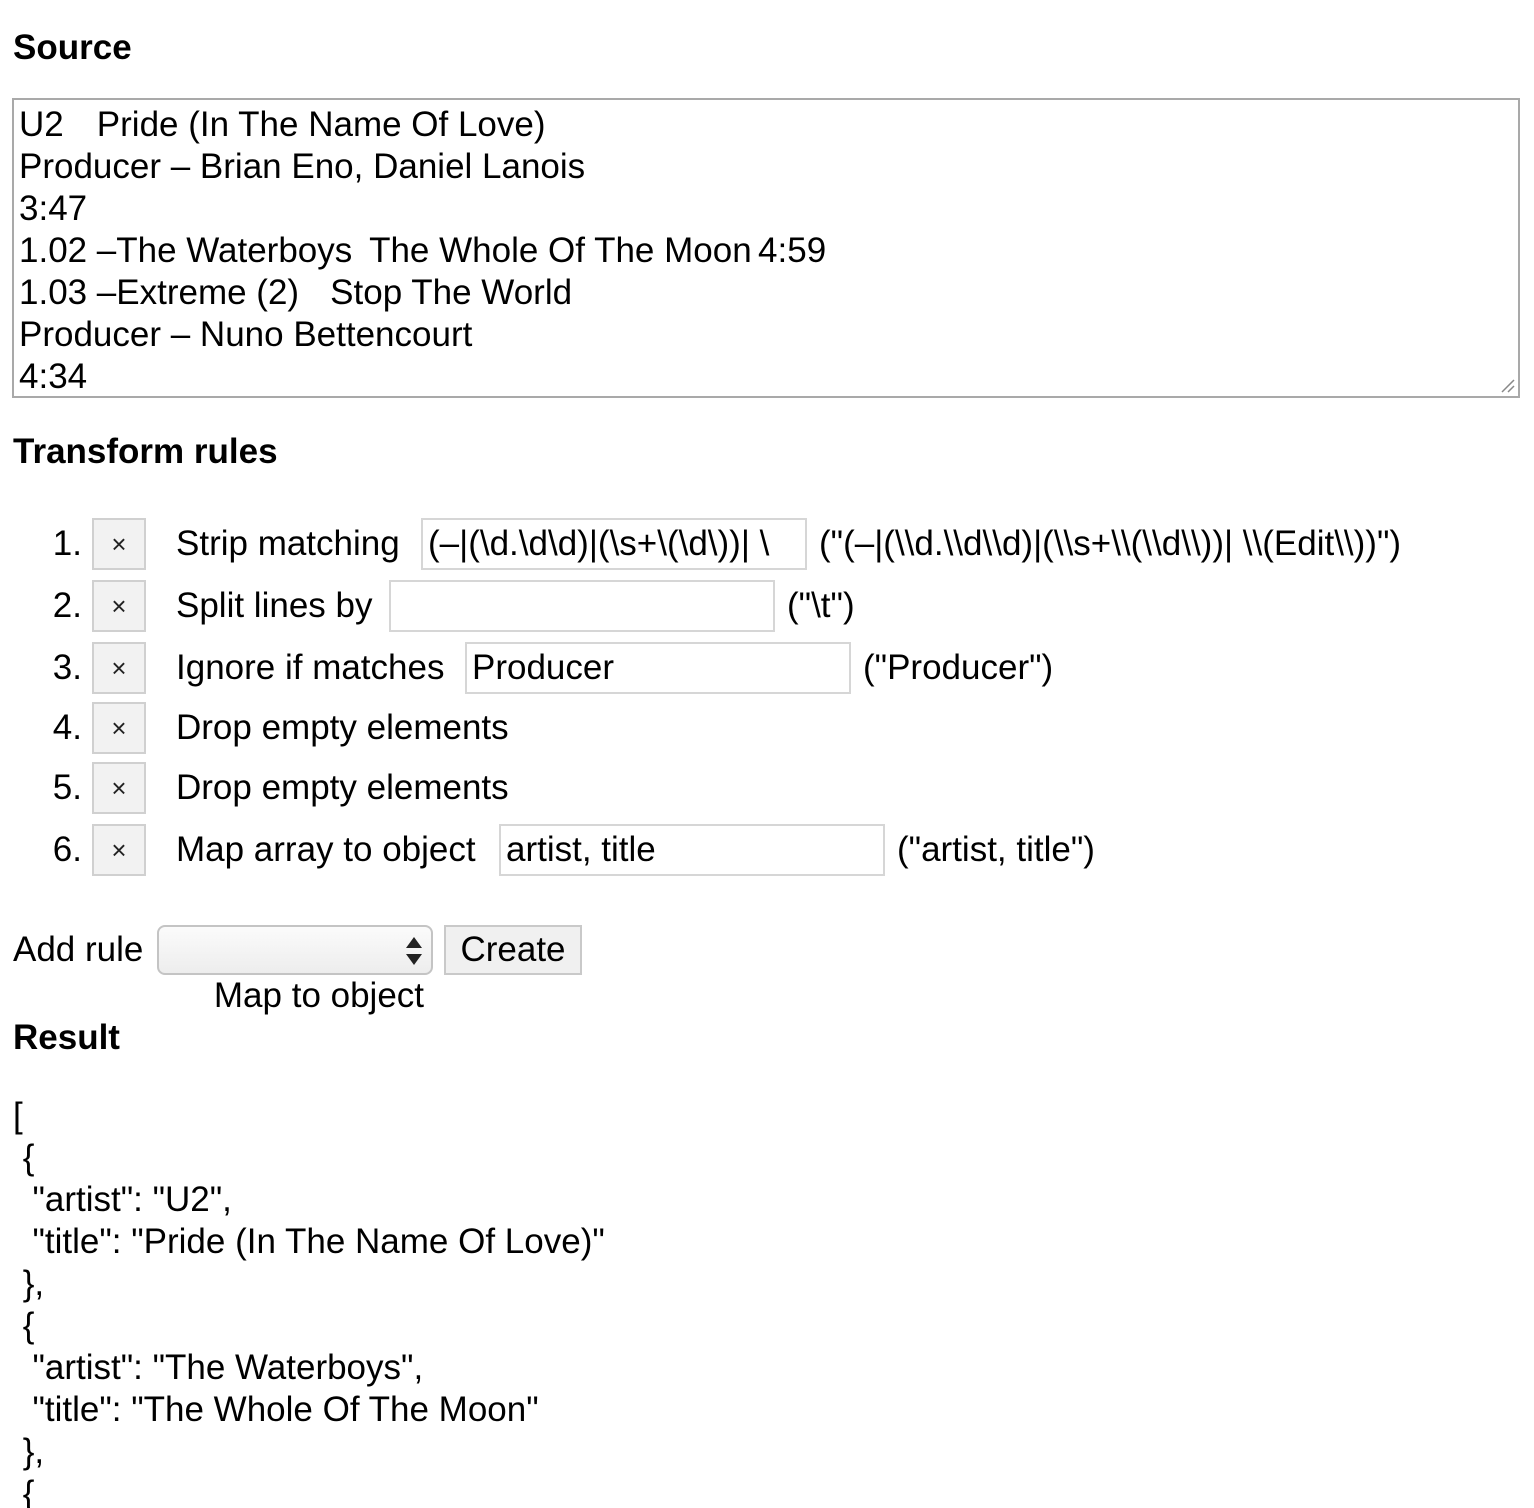 The height and width of the screenshot is (1508, 1534). Describe the element at coordinates (274, 605) in the screenshot. I see `rule-label: Split lines by` at that location.